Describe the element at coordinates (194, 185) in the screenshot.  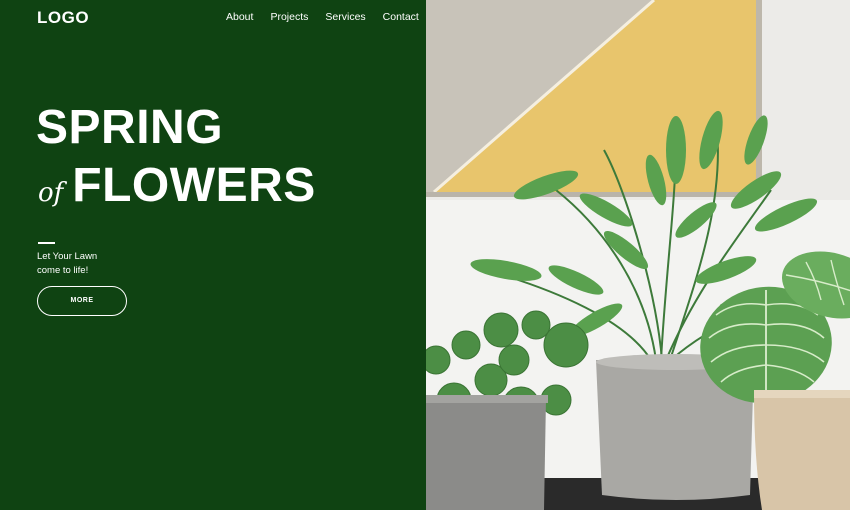
I see `hero-title-flowers: FLOWERS` at that location.